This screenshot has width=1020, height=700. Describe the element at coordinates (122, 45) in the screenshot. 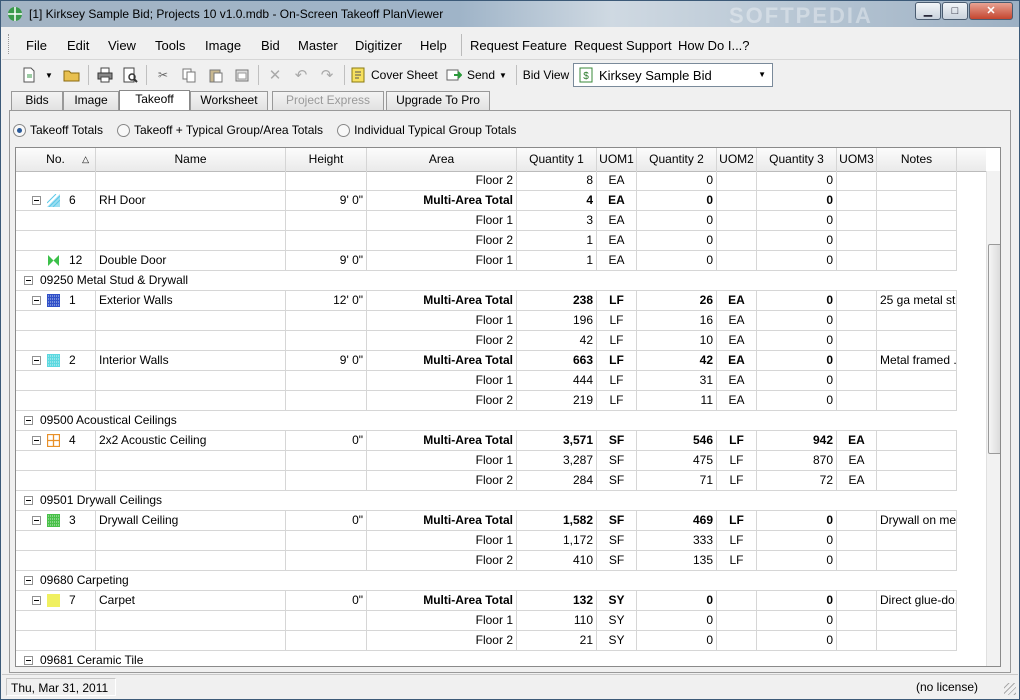

I see `menu-view: View` at that location.